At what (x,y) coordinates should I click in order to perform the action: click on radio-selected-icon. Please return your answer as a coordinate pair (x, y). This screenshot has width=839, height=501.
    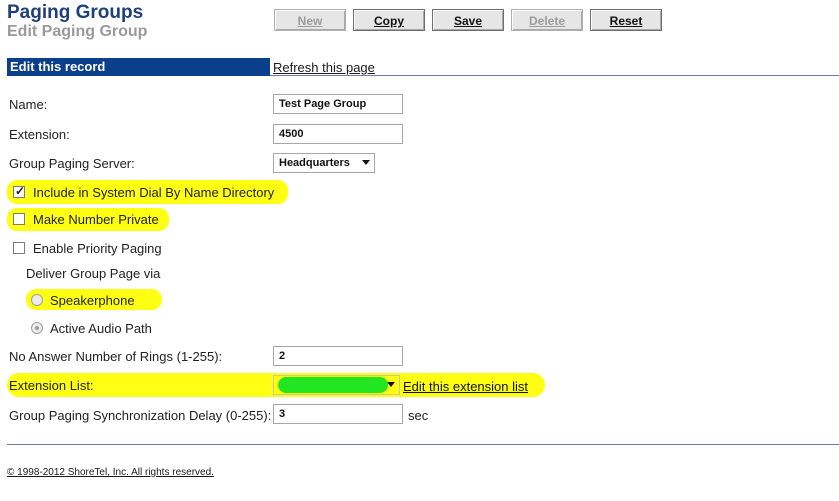
    Looking at the image, I should click on (37, 328).